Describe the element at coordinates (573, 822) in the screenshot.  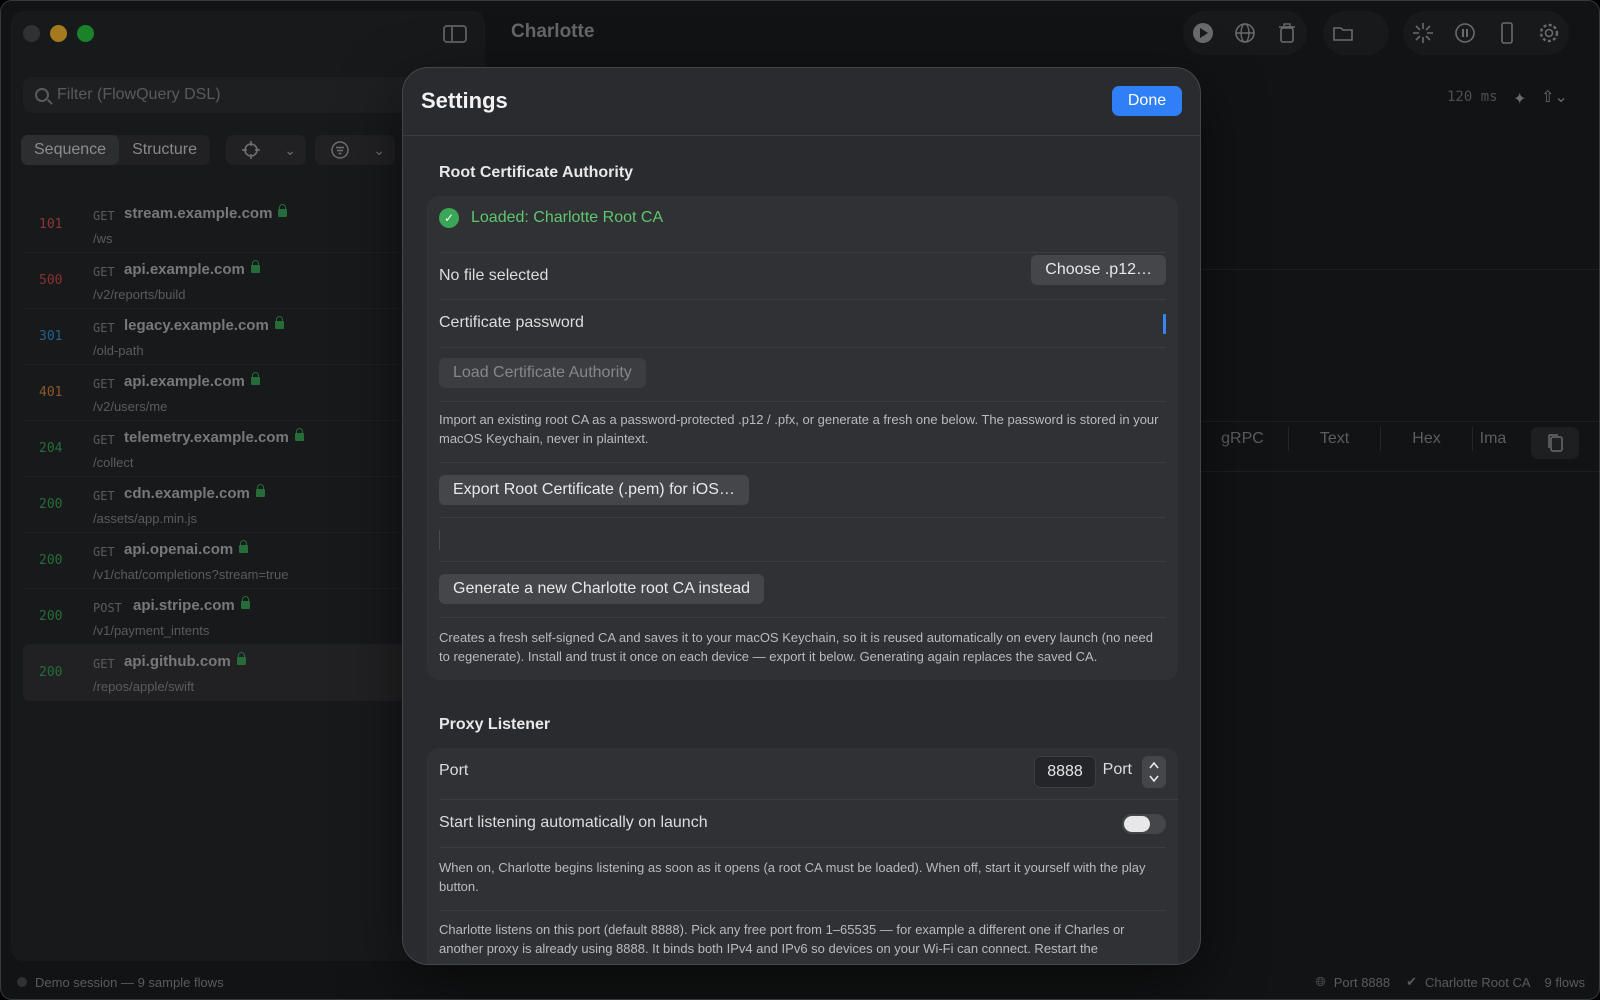
I see `autostart-label: Start listening automatically on launch` at that location.